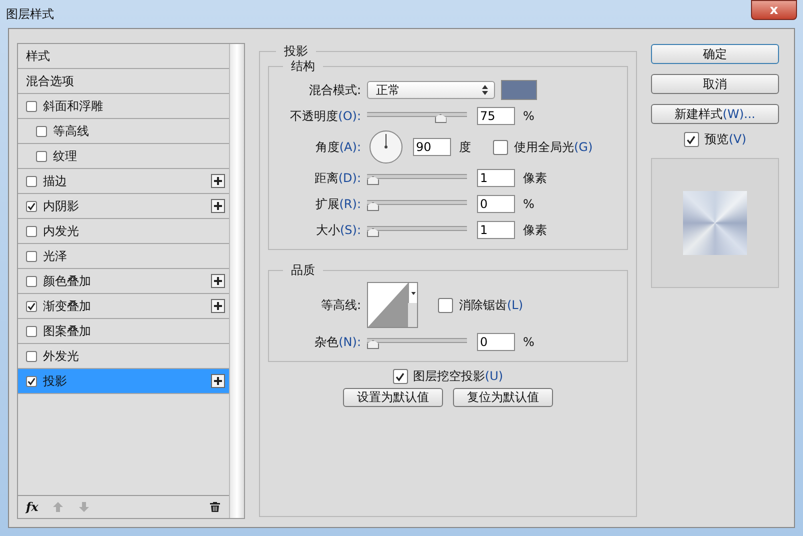  Describe the element at coordinates (61, 231) in the screenshot. I see `style-label: 内发光` at that location.